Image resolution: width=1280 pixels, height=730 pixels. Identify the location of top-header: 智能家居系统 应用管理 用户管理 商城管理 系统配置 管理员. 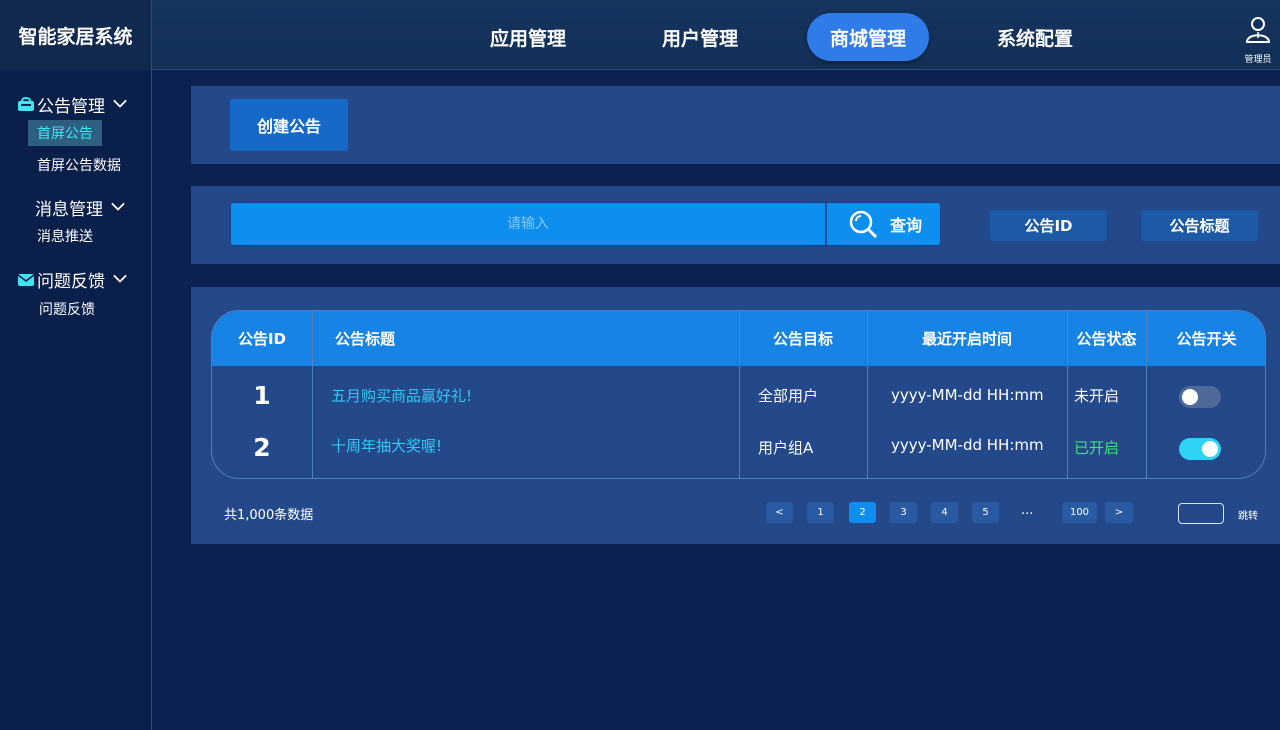
(640, 35).